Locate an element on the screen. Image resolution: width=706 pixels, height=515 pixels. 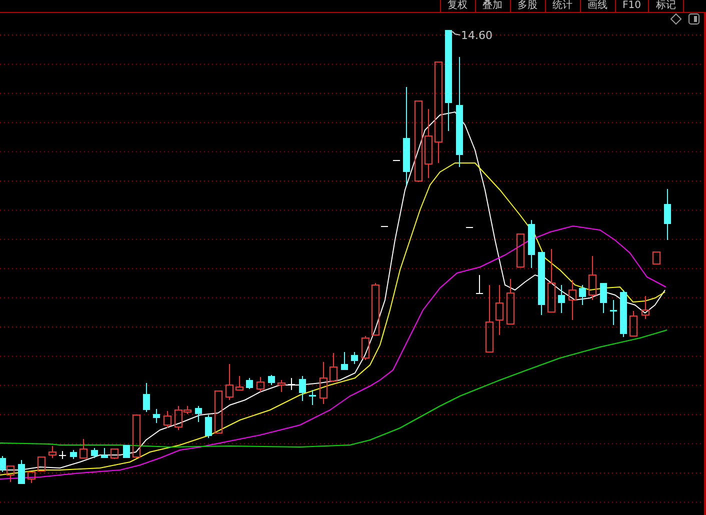
leader-line is located at coordinates (454, 33).